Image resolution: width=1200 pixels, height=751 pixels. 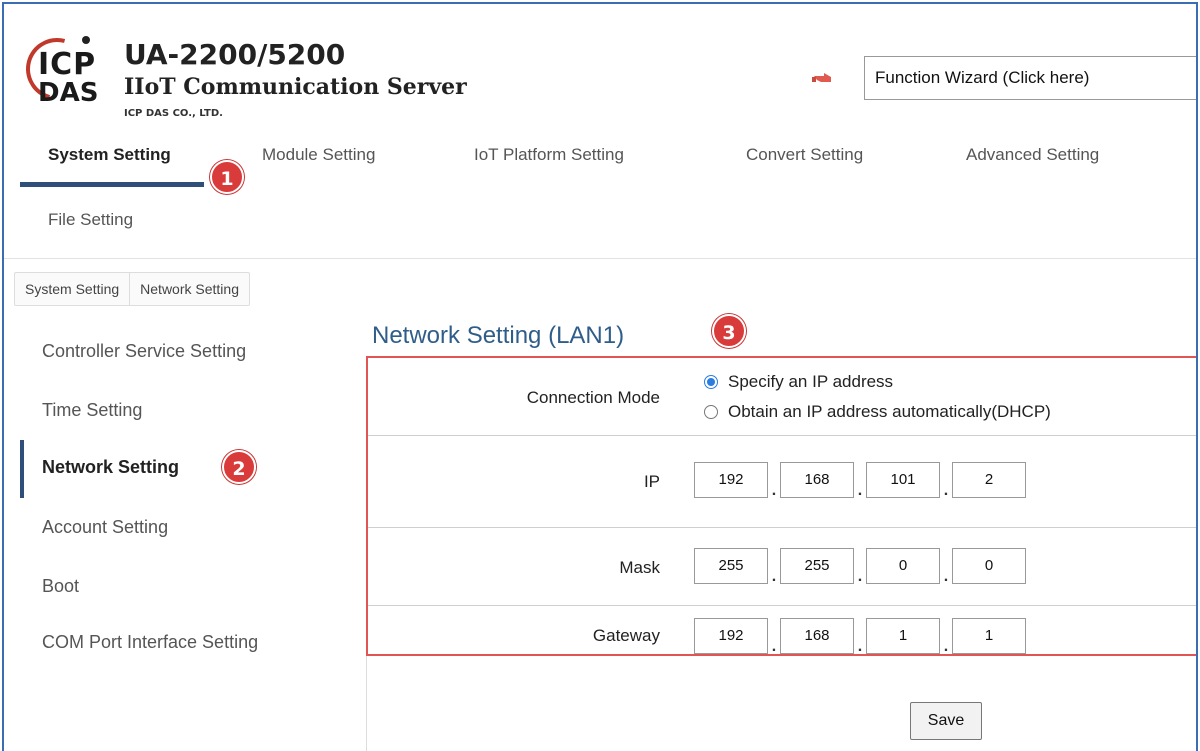 What do you see at coordinates (366, 703) in the screenshot?
I see `save-area-divider` at bounding box center [366, 703].